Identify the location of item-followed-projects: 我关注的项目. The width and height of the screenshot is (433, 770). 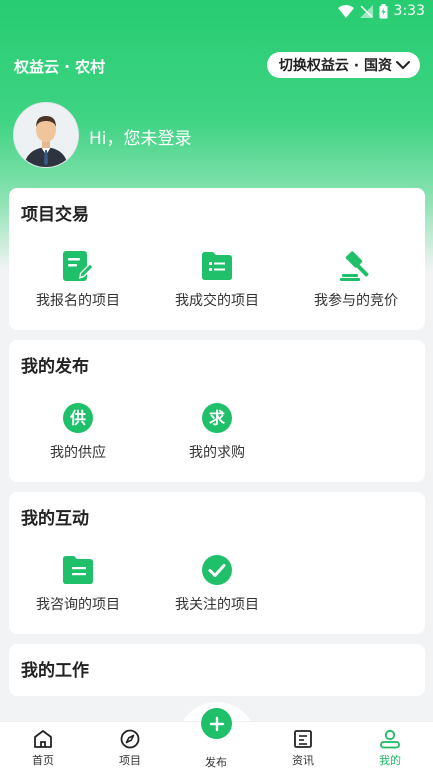
(217, 584).